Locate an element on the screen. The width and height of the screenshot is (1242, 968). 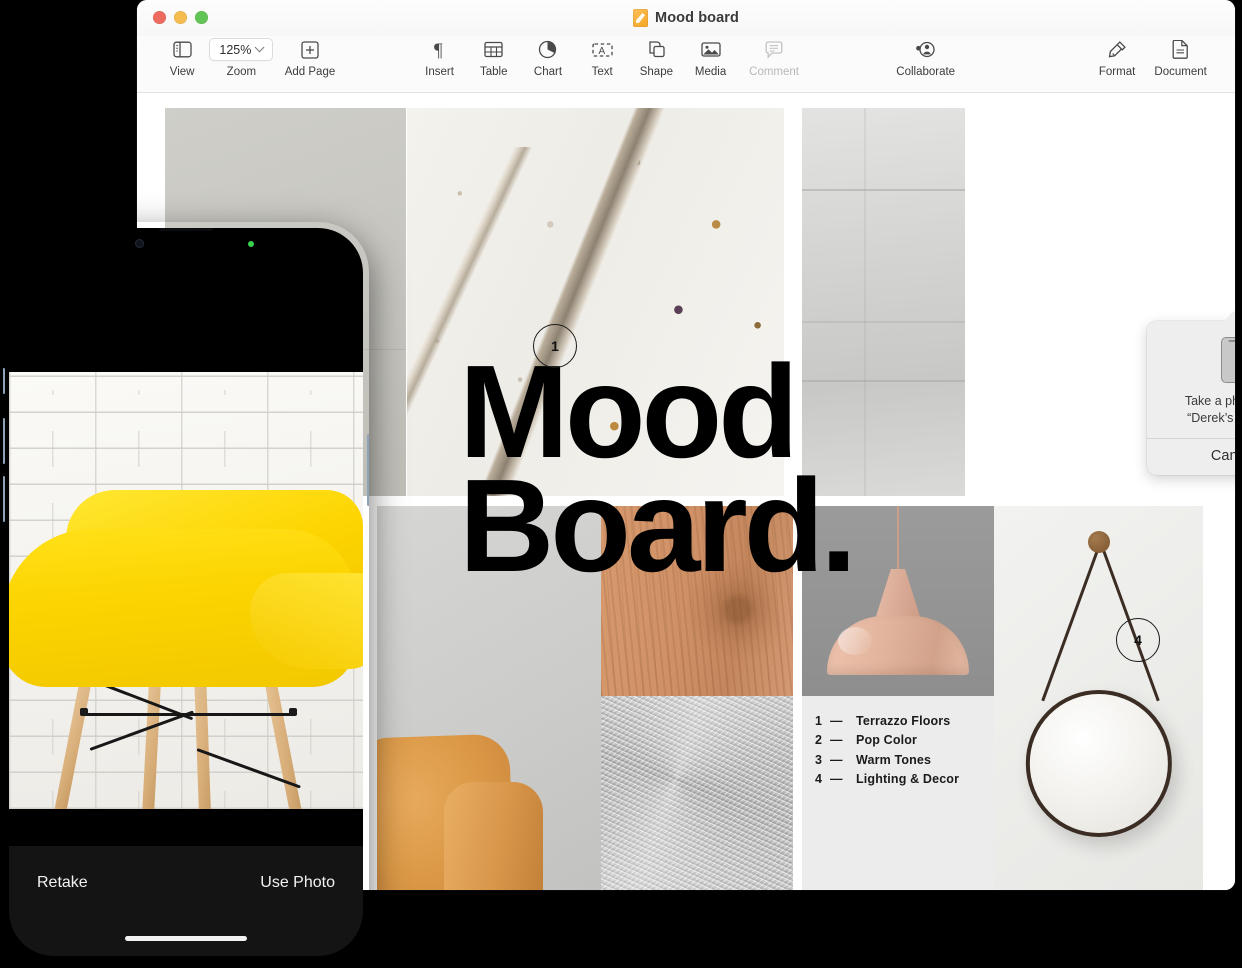
sidebar-icon is located at coordinates (182, 49).